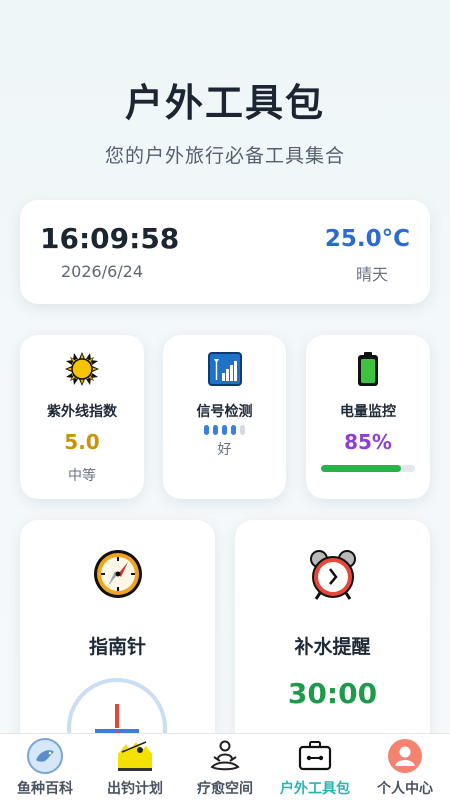  I want to click on page-title: 户外工具包, so click(224, 103).